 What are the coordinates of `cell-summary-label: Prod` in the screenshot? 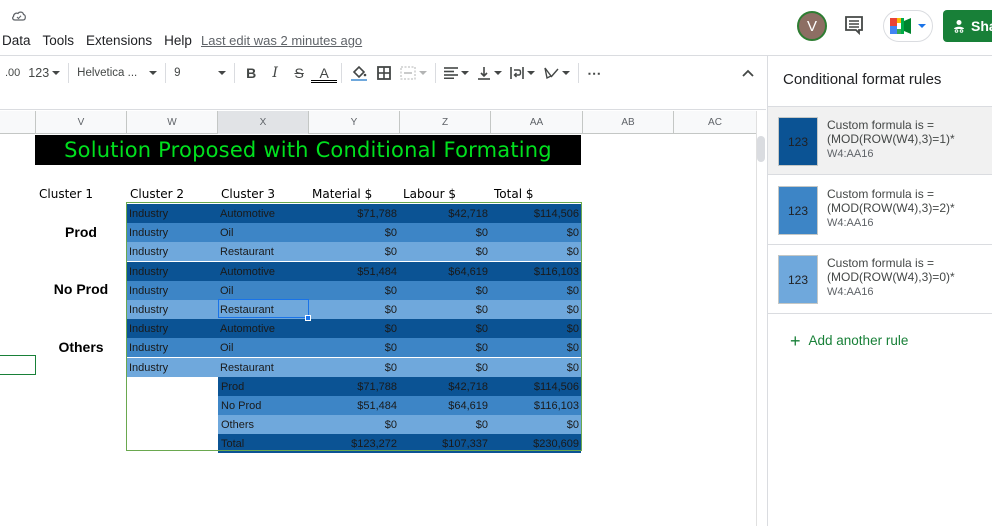 It's located at (265, 386).